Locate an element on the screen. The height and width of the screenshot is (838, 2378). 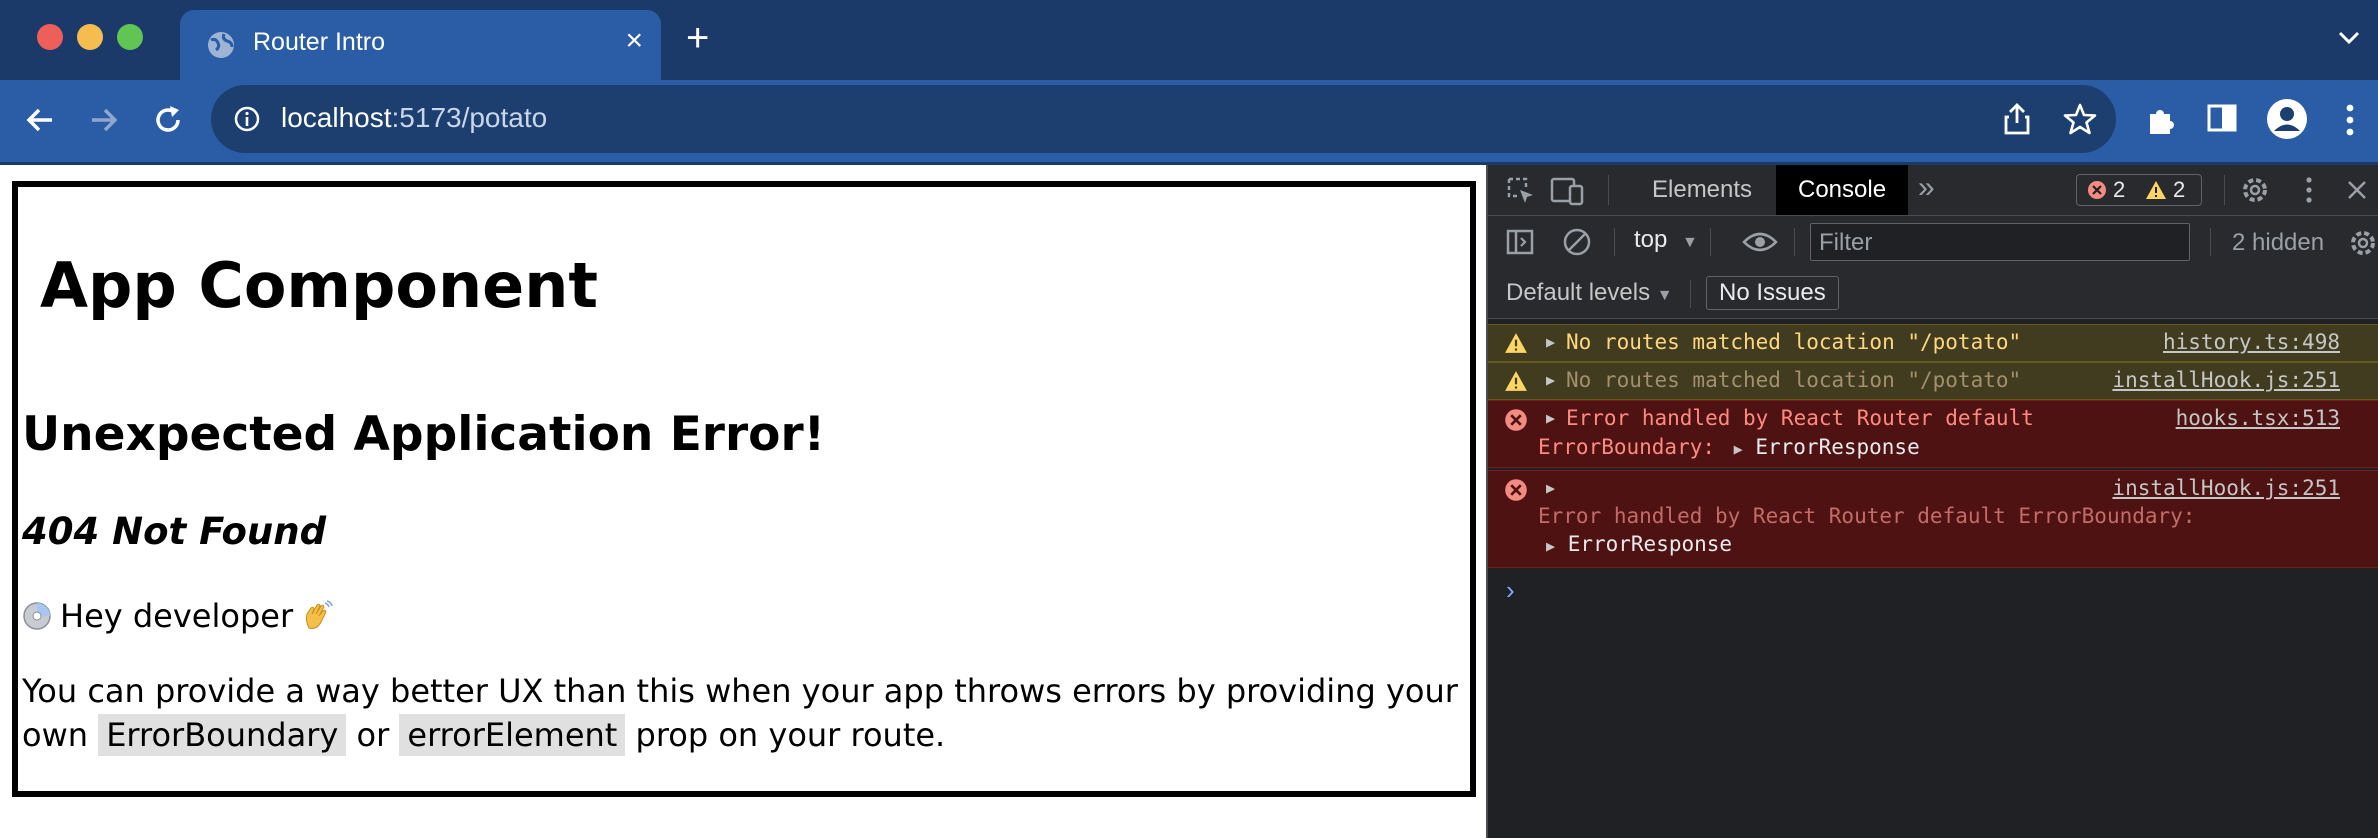
tab-elements: Elements is located at coordinates (1702, 190).